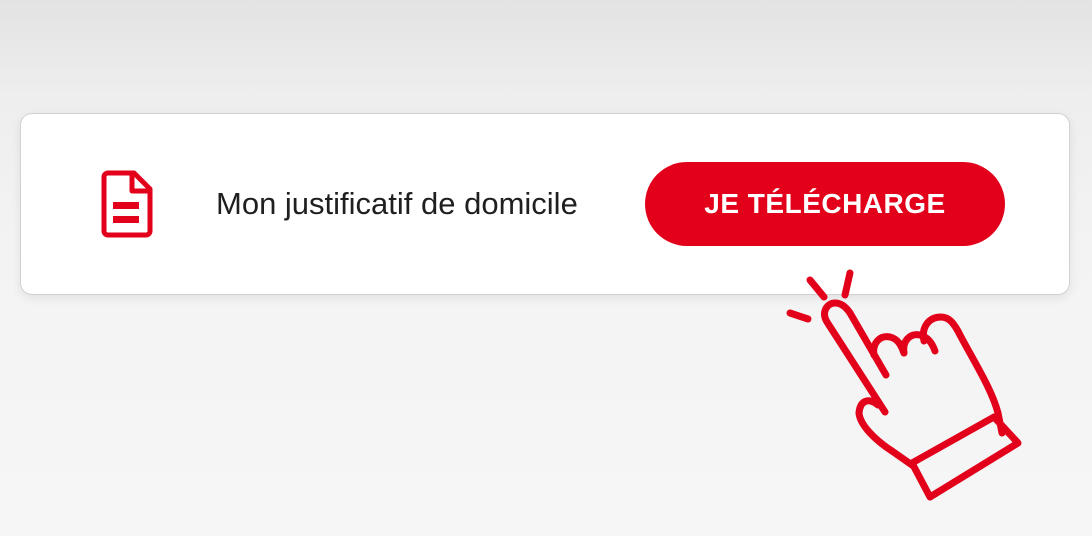 This screenshot has height=536, width=1092. Describe the element at coordinates (825, 204) in the screenshot. I see `download-button: JE TÉLÉCHARGE` at that location.